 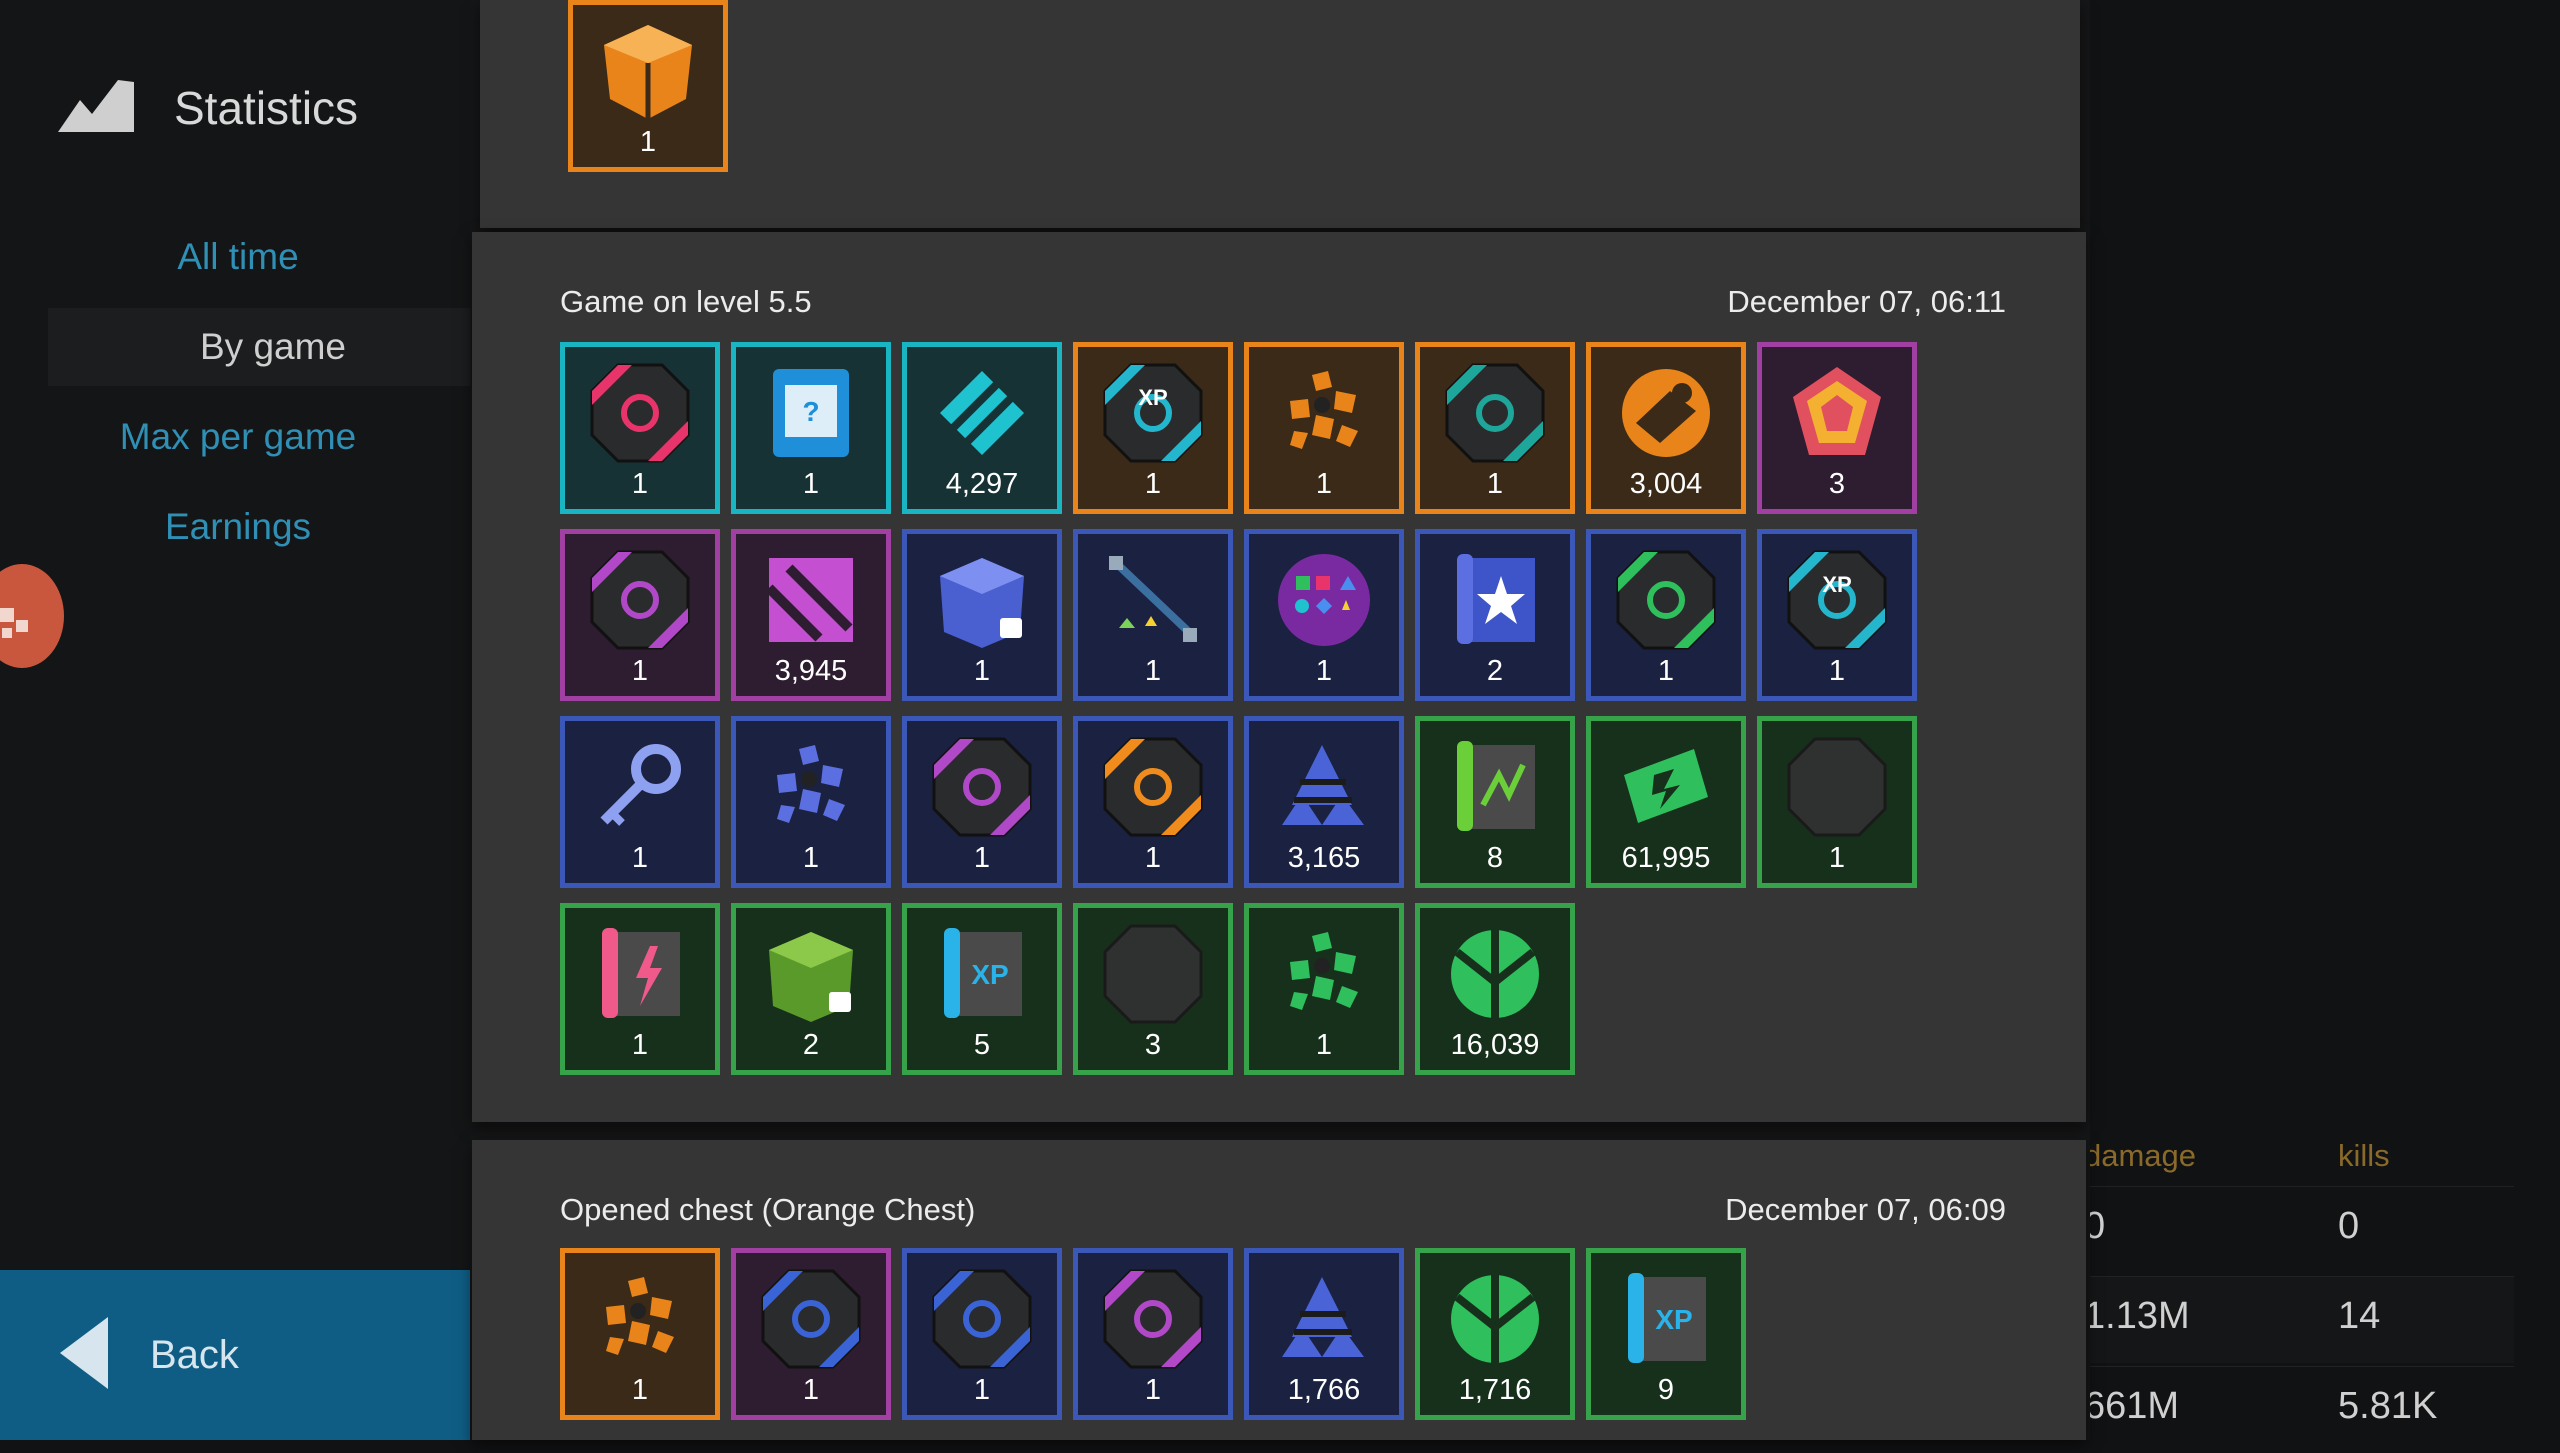 What do you see at coordinates (14, 623) in the screenshot?
I see `gamepad-icon` at bounding box center [14, 623].